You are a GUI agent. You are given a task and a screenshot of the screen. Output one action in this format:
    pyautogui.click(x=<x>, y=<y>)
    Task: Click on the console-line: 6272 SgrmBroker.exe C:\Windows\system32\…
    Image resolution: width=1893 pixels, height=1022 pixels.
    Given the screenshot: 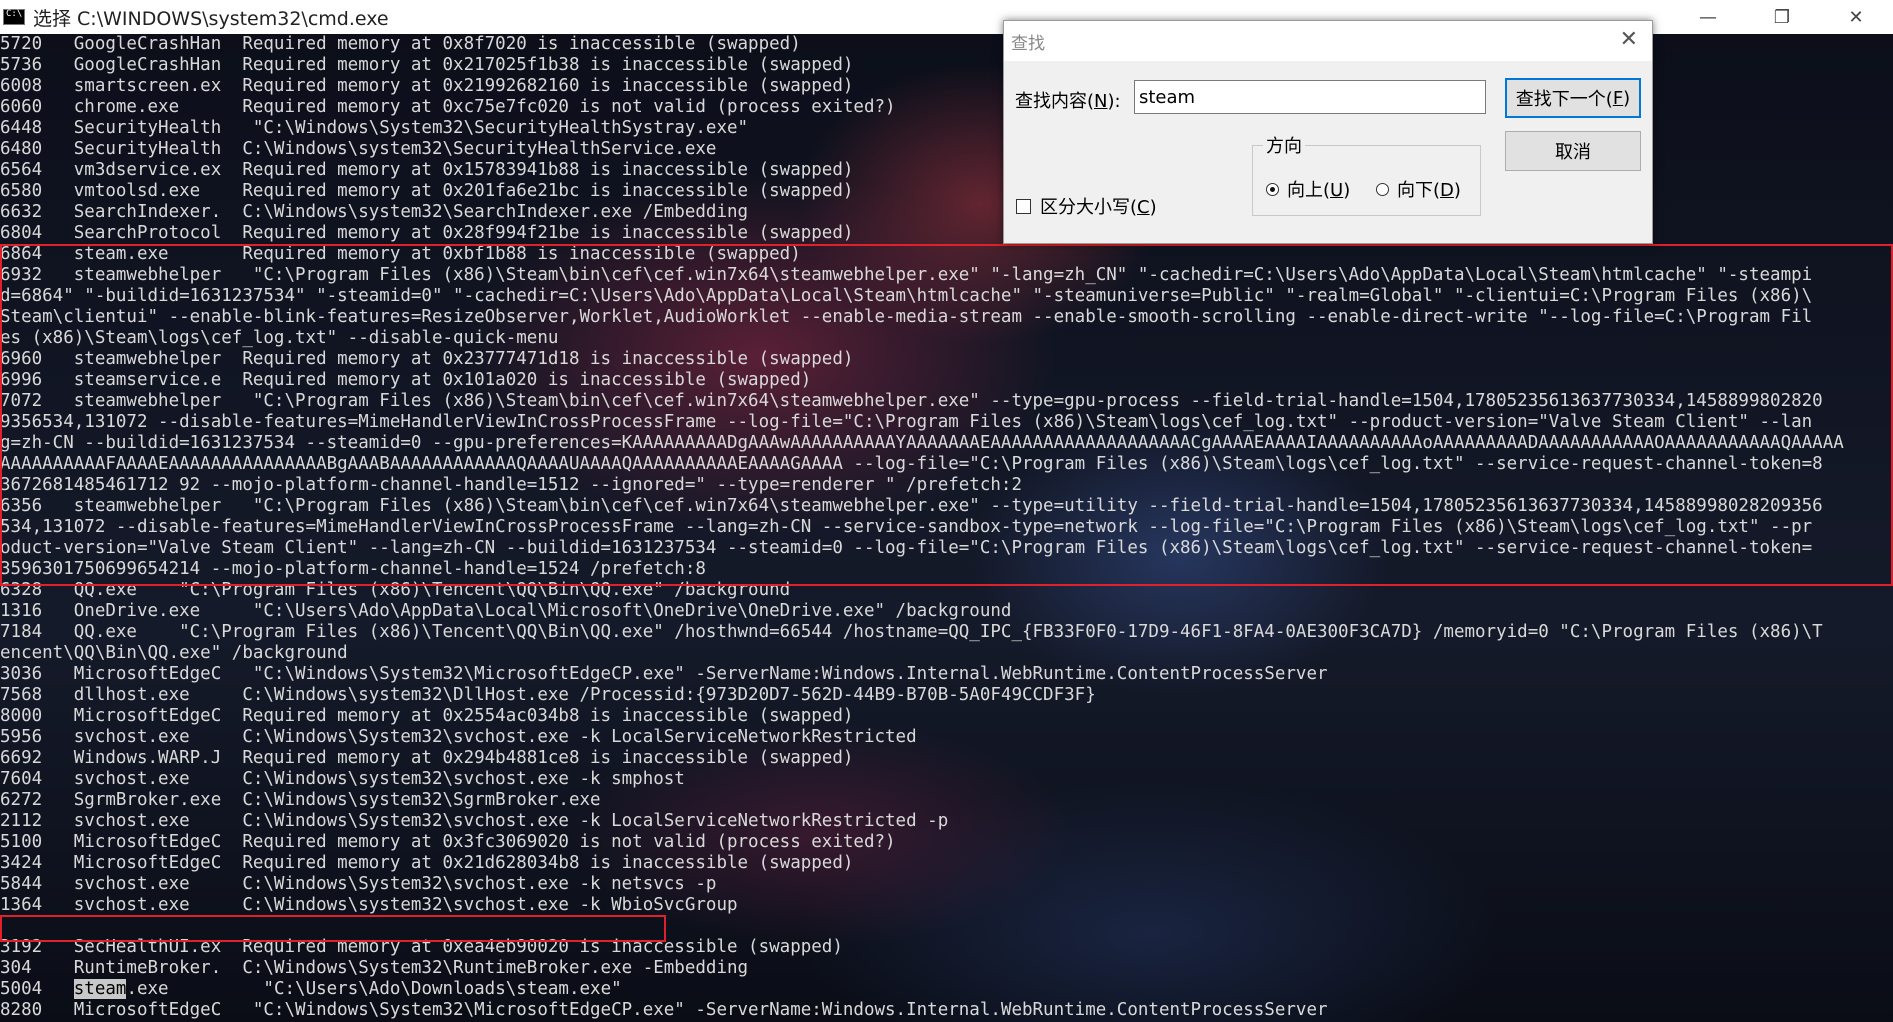 What is the action you would take?
    pyautogui.click(x=300, y=800)
    